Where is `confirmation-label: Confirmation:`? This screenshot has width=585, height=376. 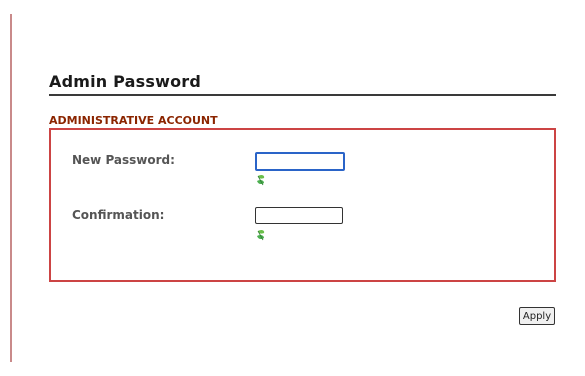
confirmation-label: Confirmation: is located at coordinates (118, 215).